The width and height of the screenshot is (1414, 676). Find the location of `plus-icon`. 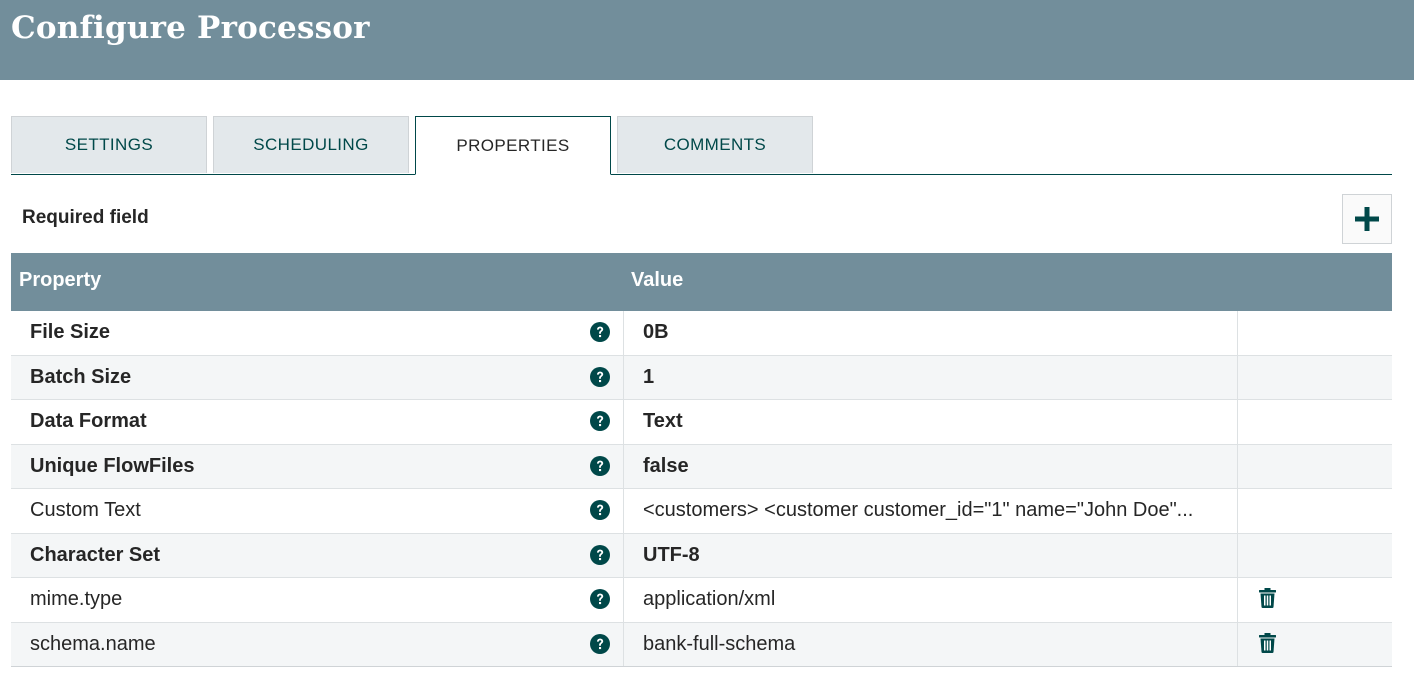

plus-icon is located at coordinates (1367, 219).